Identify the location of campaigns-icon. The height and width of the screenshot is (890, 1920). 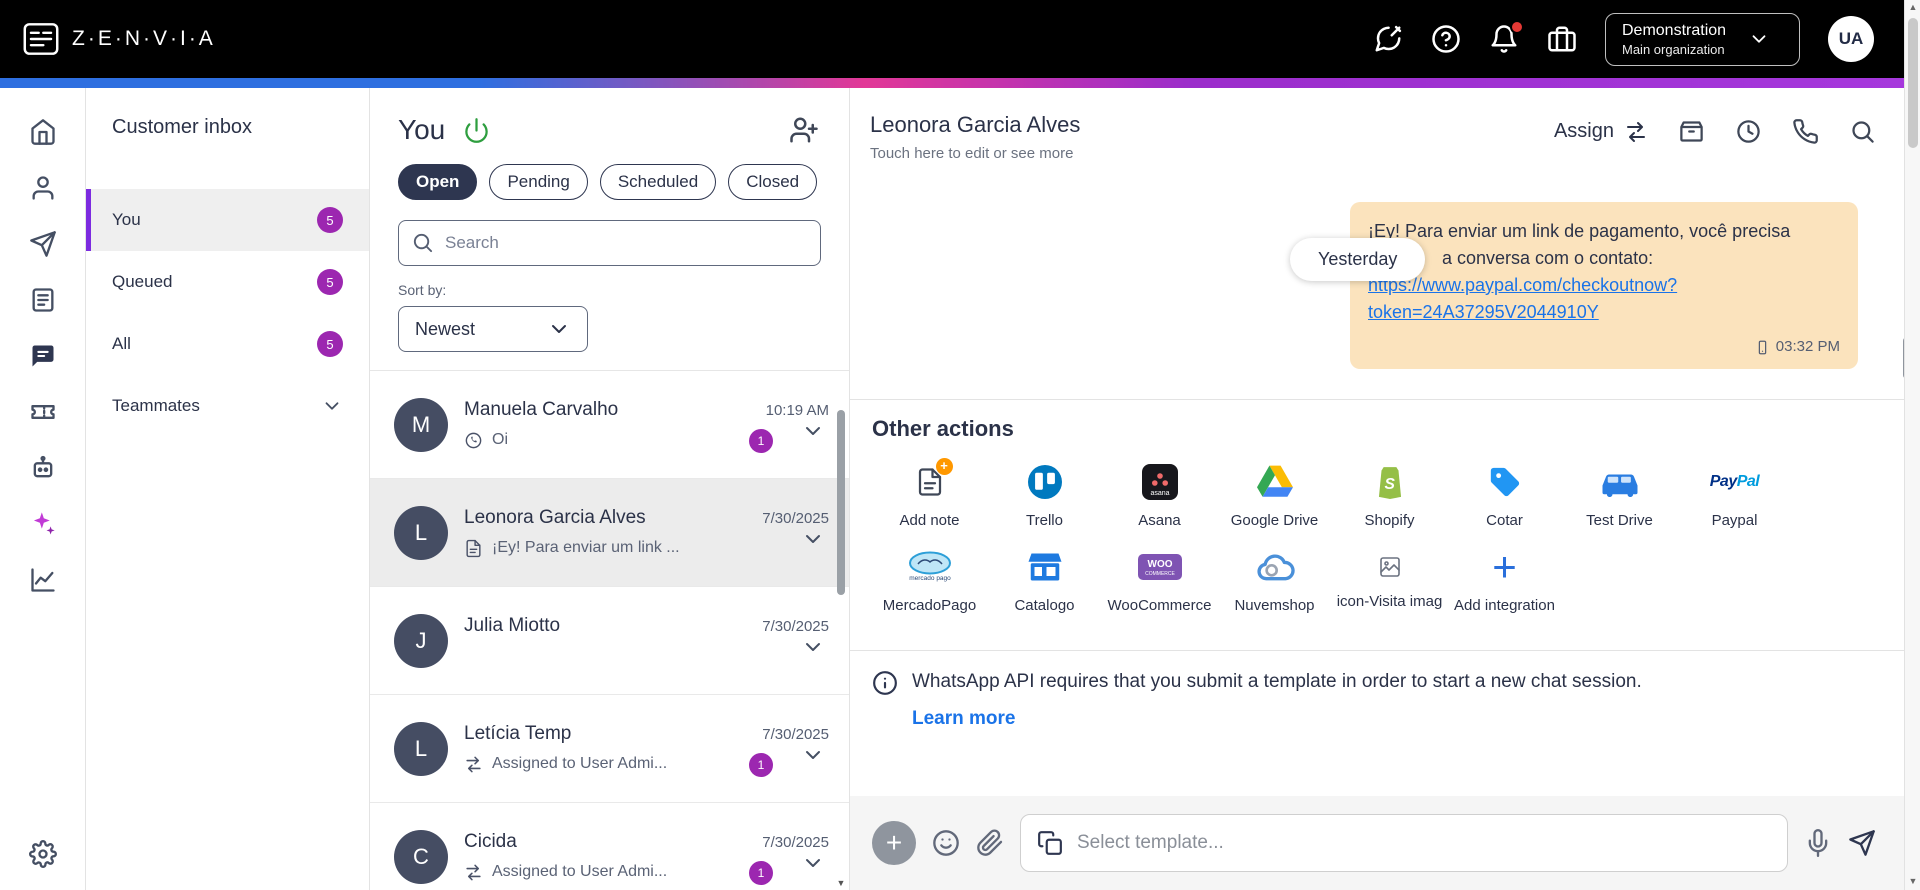
(43, 244).